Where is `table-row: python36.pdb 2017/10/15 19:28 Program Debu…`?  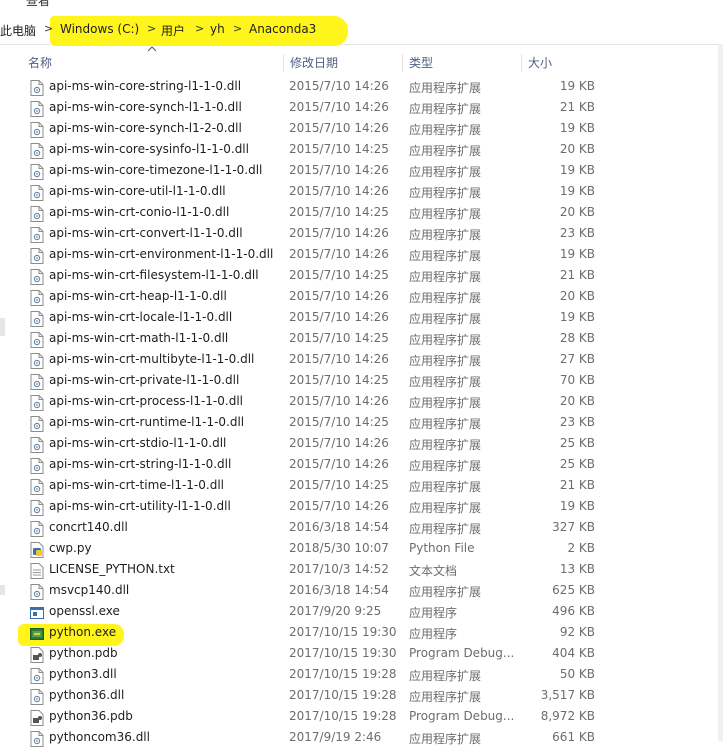
table-row: python36.pdb 2017/10/15 19:28 Program Debu… is located at coordinates (361, 717).